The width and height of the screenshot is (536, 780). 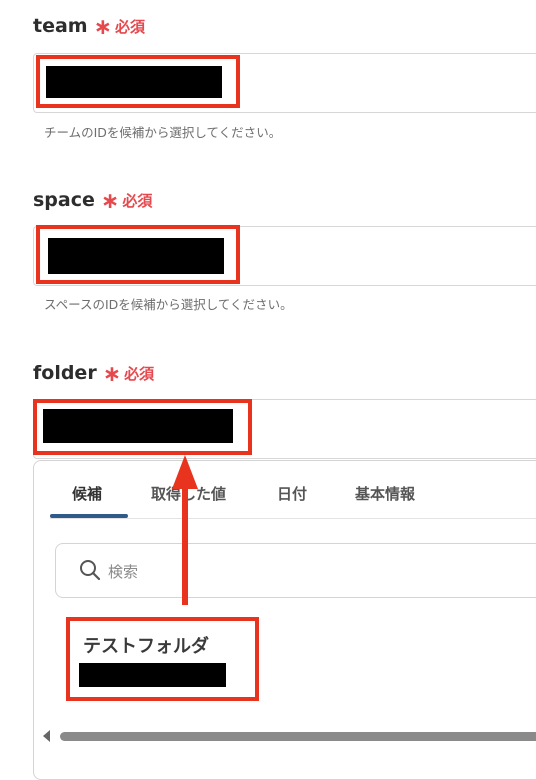 What do you see at coordinates (138, 81) in the screenshot?
I see `team-highlight` at bounding box center [138, 81].